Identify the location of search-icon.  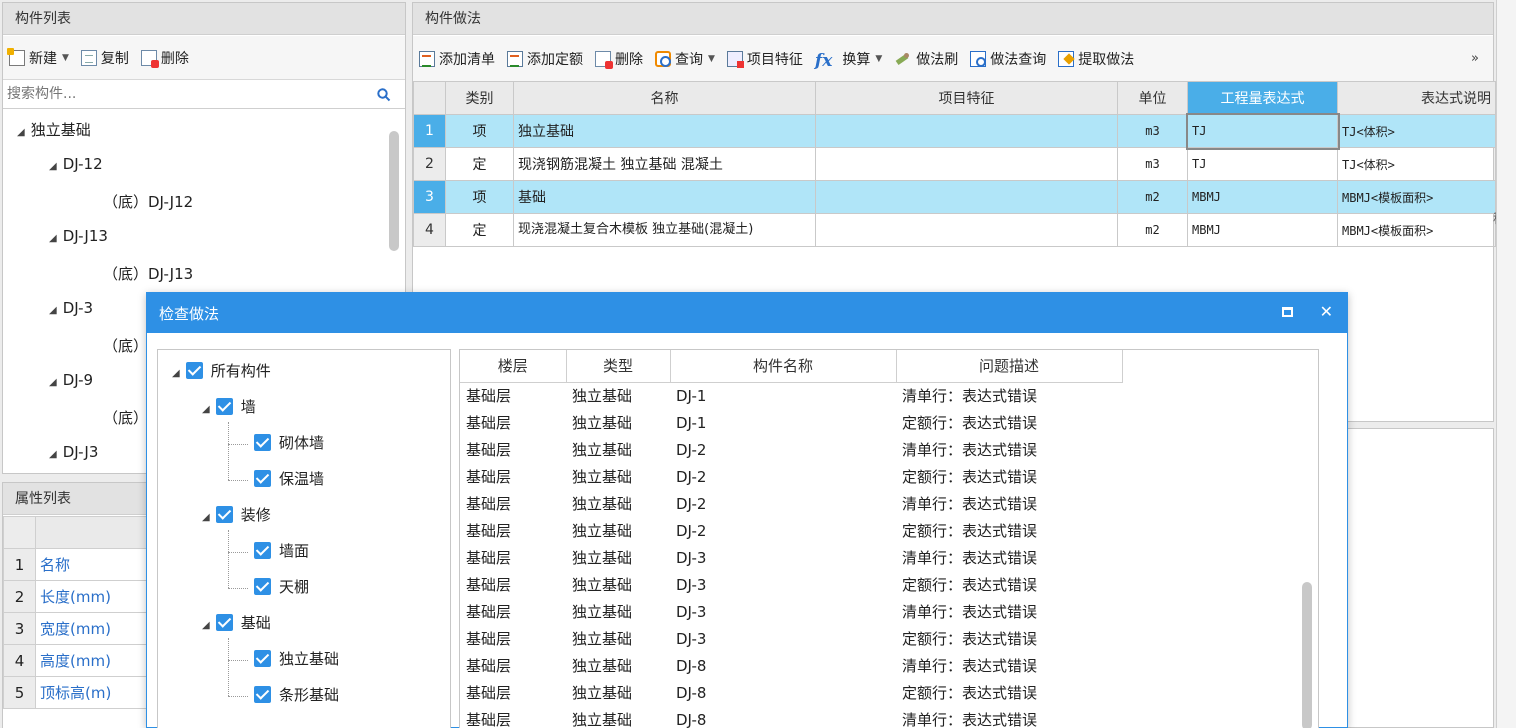
(384, 95).